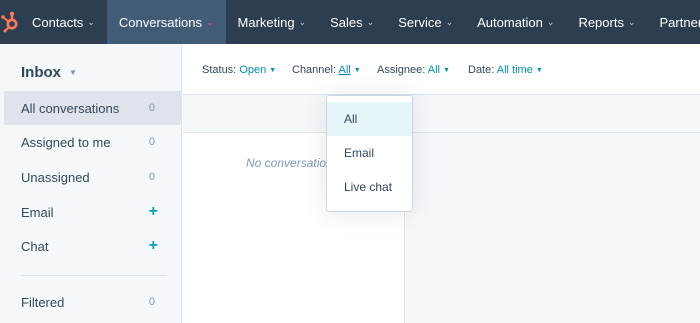 The width and height of the screenshot is (700, 323). Describe the element at coordinates (94, 275) in the screenshot. I see `sidebar-divider` at that location.